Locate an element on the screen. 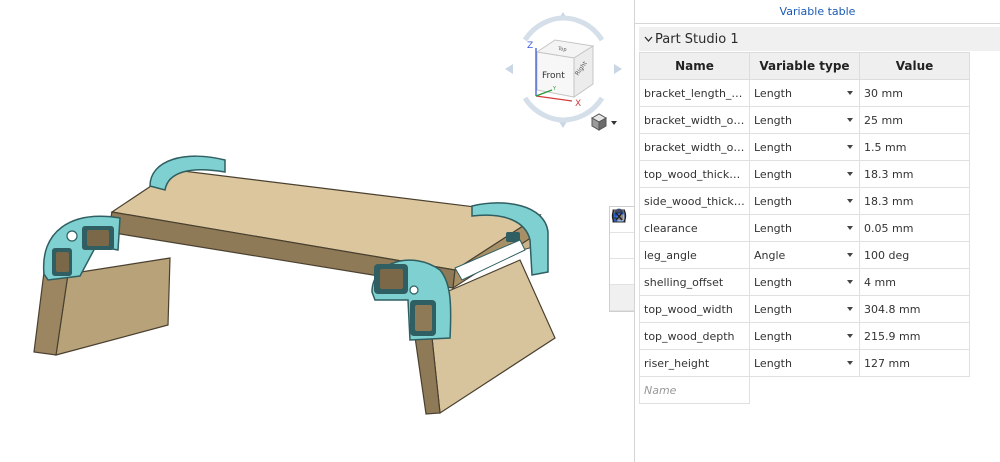 The width and height of the screenshot is (1000, 462). variable-value-cell: 30 mm is located at coordinates (914, 93).